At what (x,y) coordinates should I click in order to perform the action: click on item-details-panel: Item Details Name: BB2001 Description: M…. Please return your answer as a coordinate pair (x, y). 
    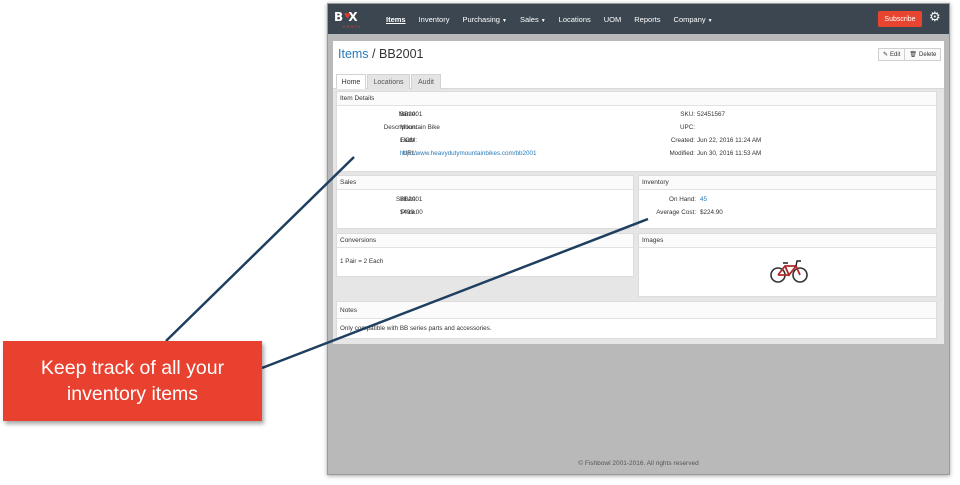
    Looking at the image, I should click on (636, 131).